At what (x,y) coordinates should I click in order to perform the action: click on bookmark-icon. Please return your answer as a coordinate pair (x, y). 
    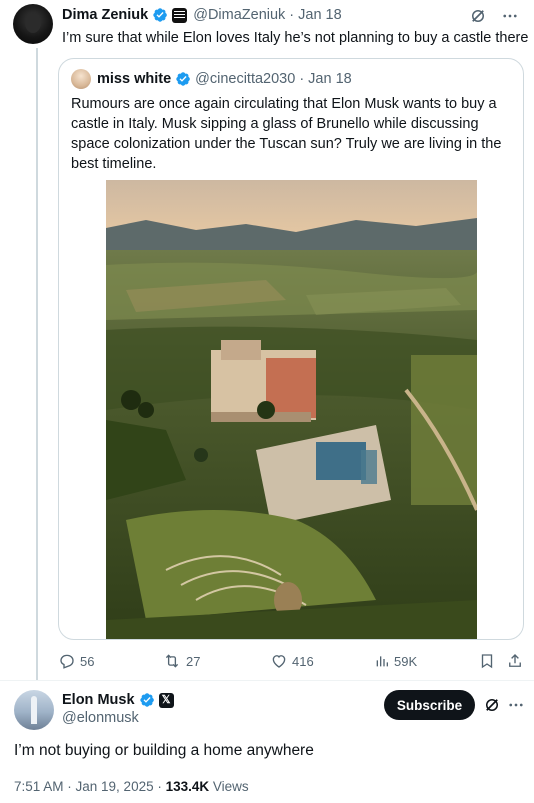
    Looking at the image, I should click on (487, 661).